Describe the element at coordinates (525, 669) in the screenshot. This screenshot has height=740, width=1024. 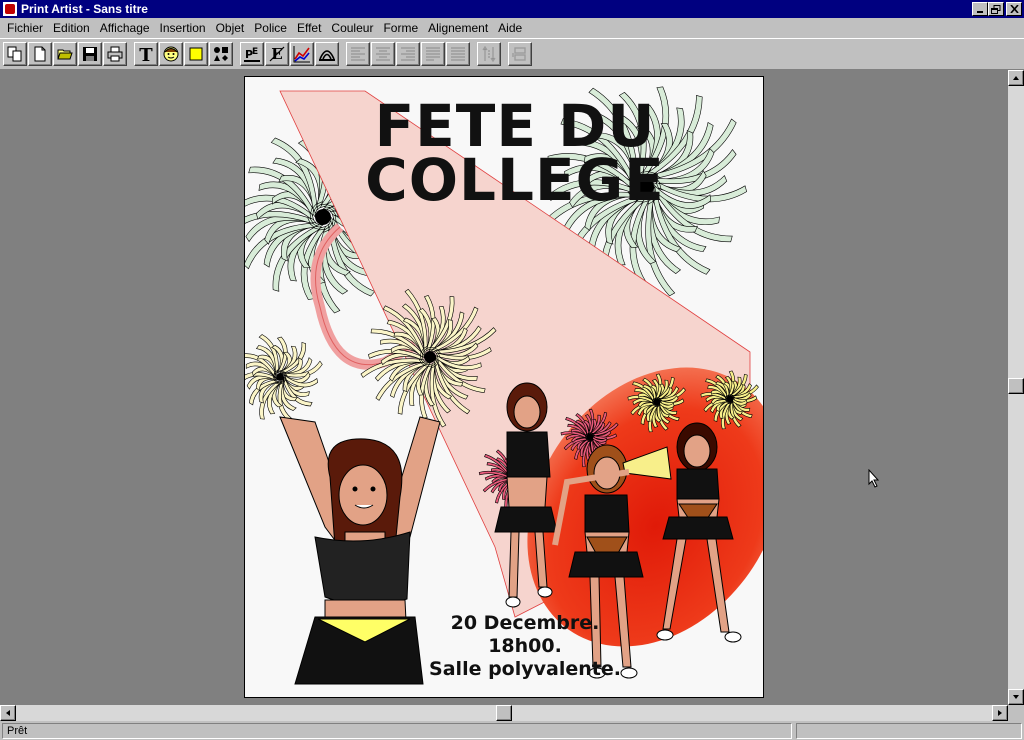
I see `event-location: Salle polyvalente.` at that location.